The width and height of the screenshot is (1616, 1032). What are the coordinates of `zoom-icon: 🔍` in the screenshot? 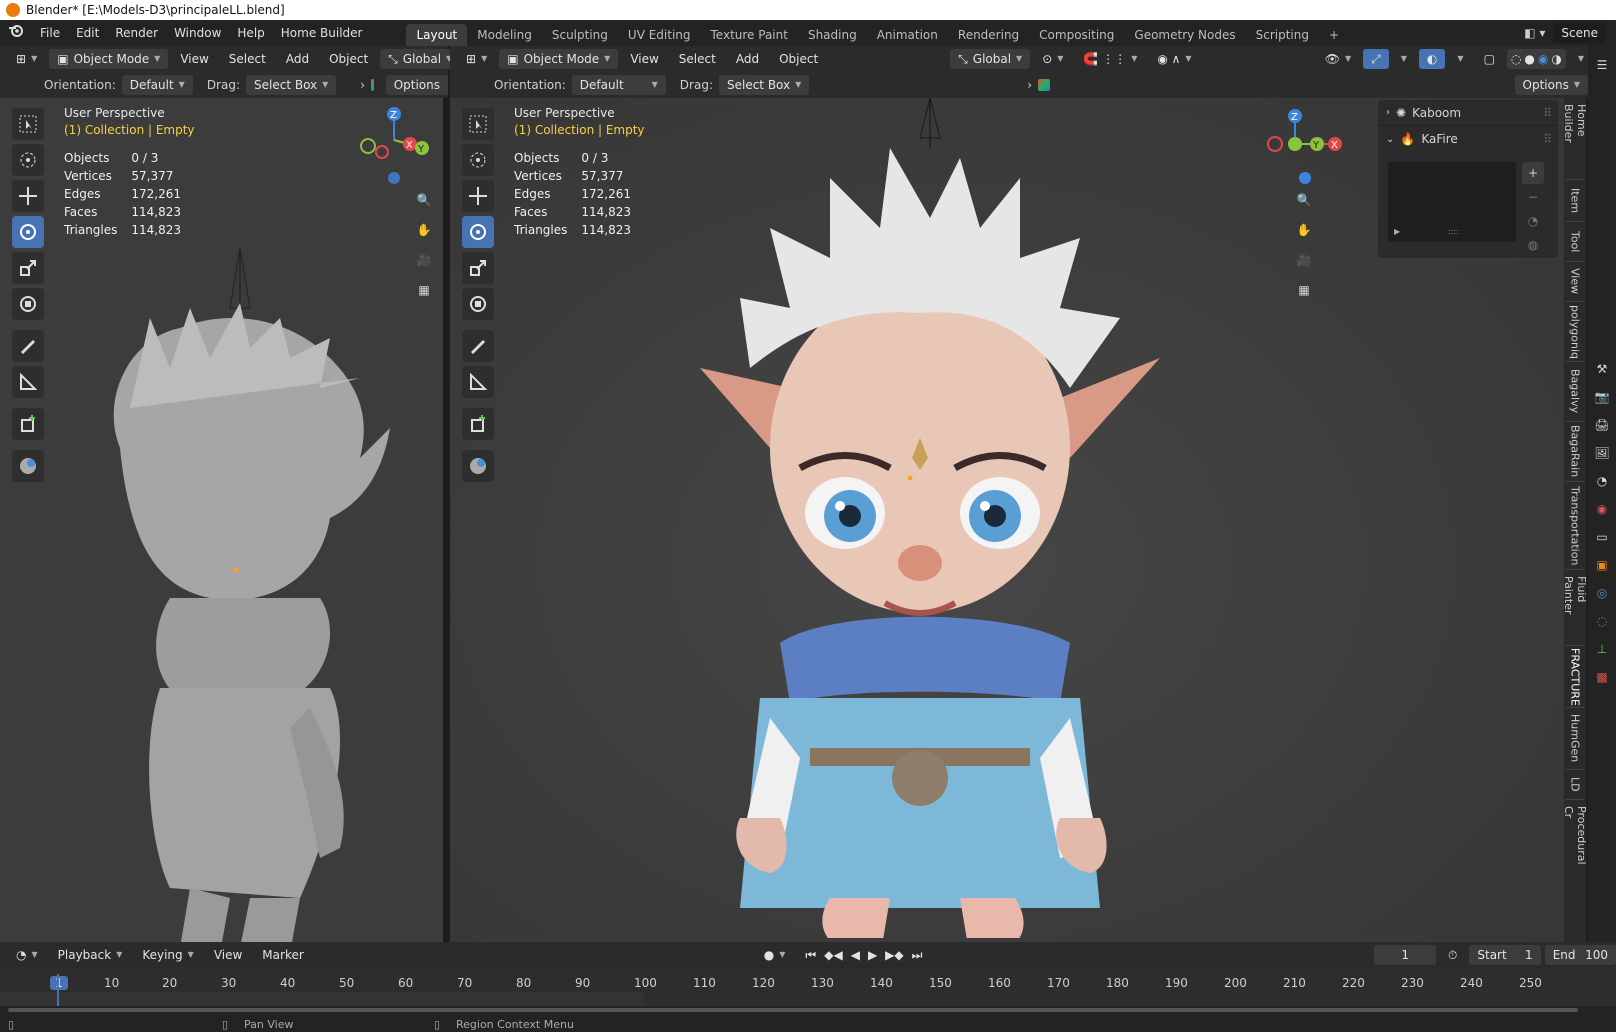 It's located at (424, 200).